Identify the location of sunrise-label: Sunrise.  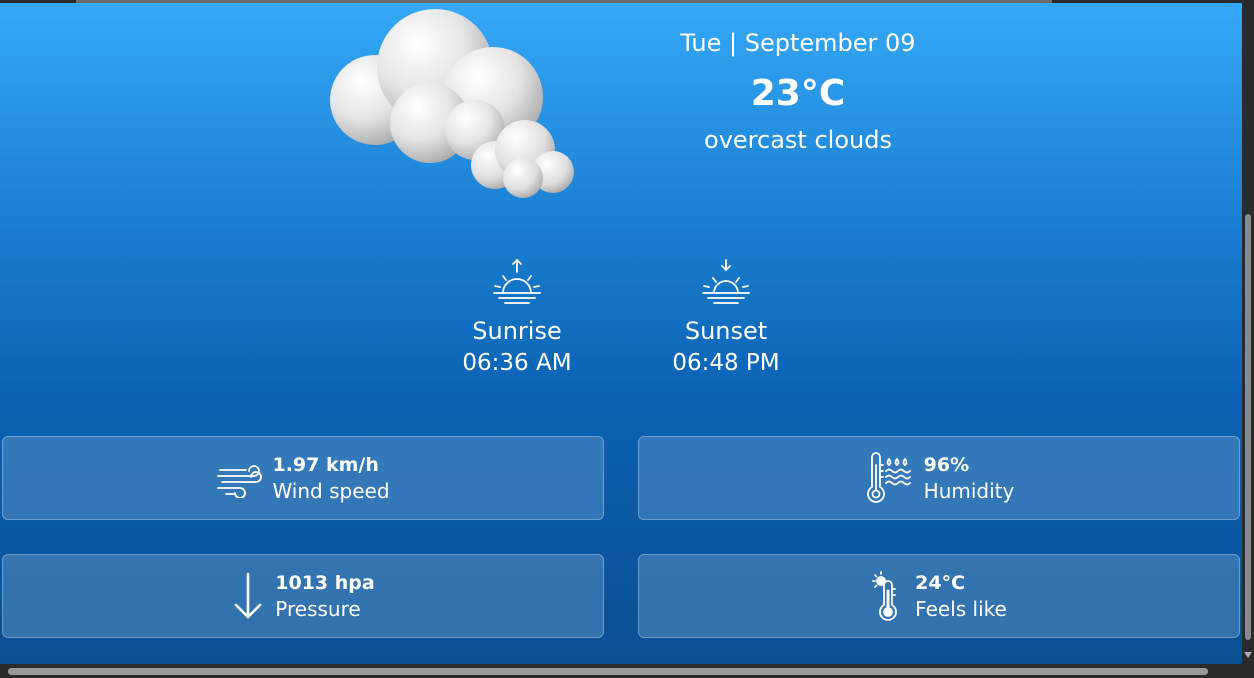
(517, 331).